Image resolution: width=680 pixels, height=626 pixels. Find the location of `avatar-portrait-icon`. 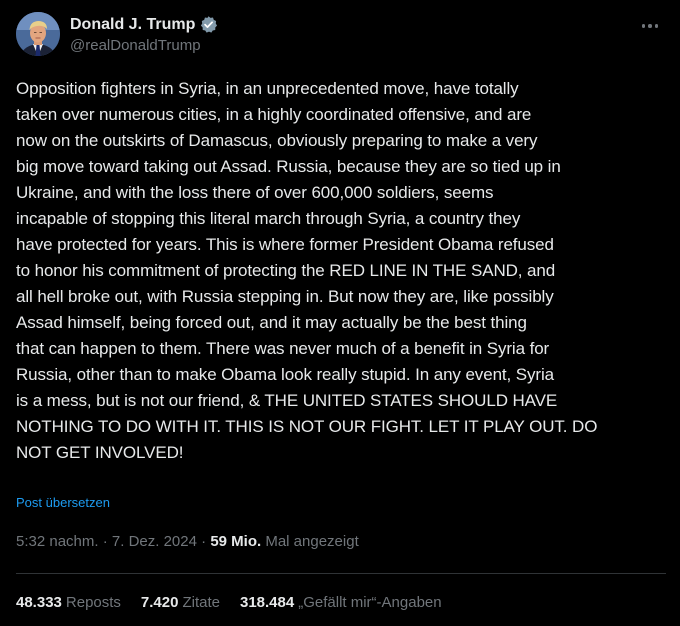

avatar-portrait-icon is located at coordinates (38, 34).